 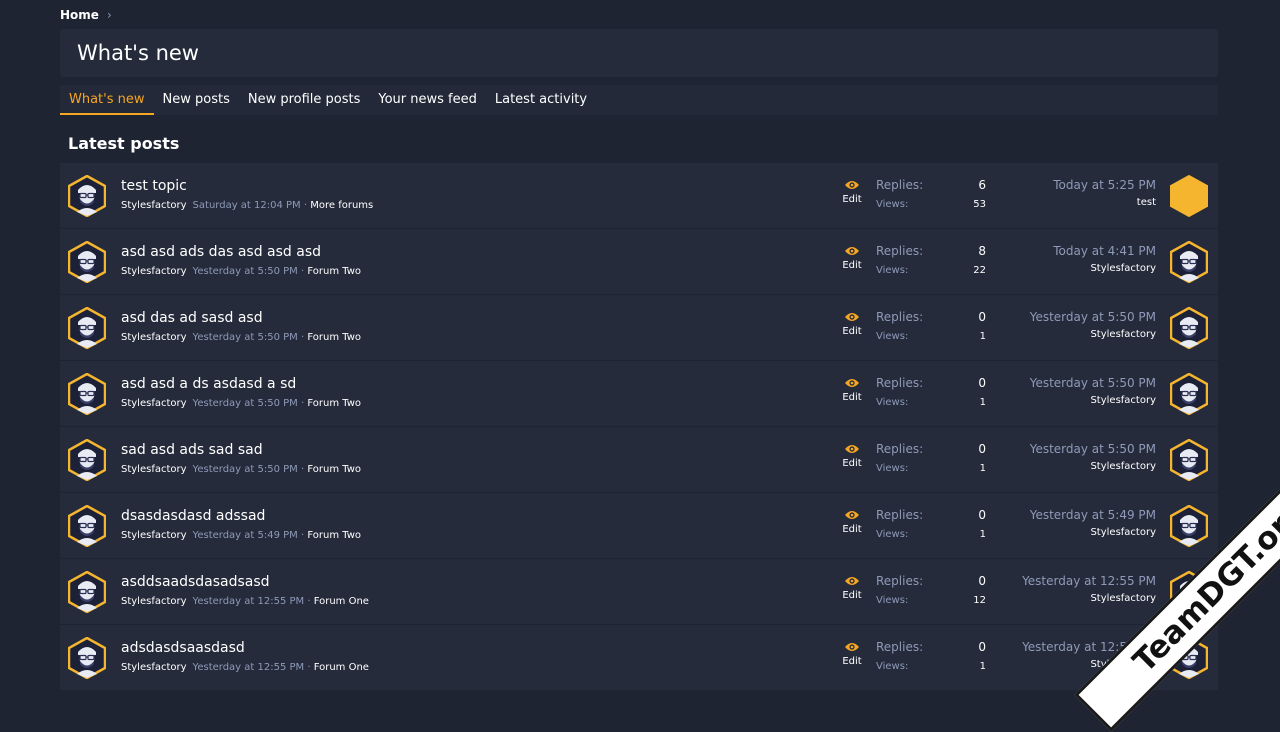 What do you see at coordinates (183, 648) in the screenshot?
I see `thread-title-link: adsdasdsaasdasd` at bounding box center [183, 648].